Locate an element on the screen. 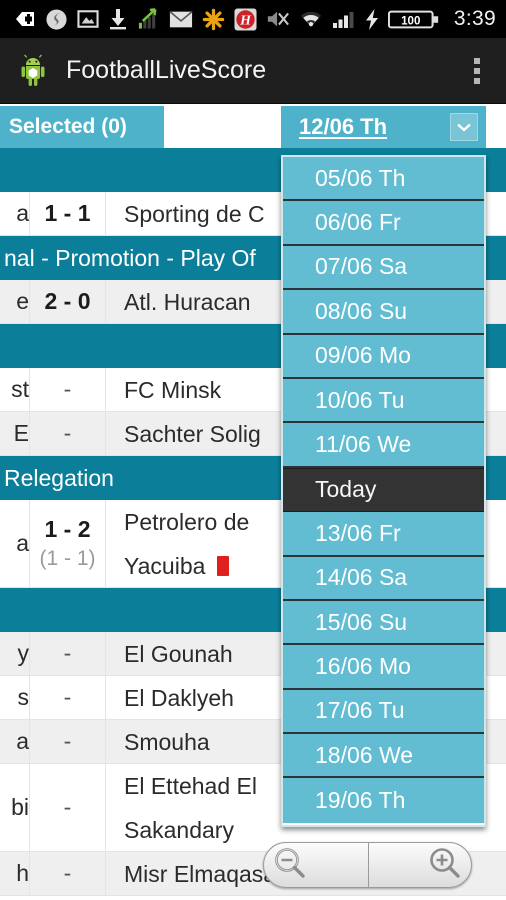 The width and height of the screenshot is (506, 900). date-option-label: 14/06 Sa is located at coordinates (361, 577).